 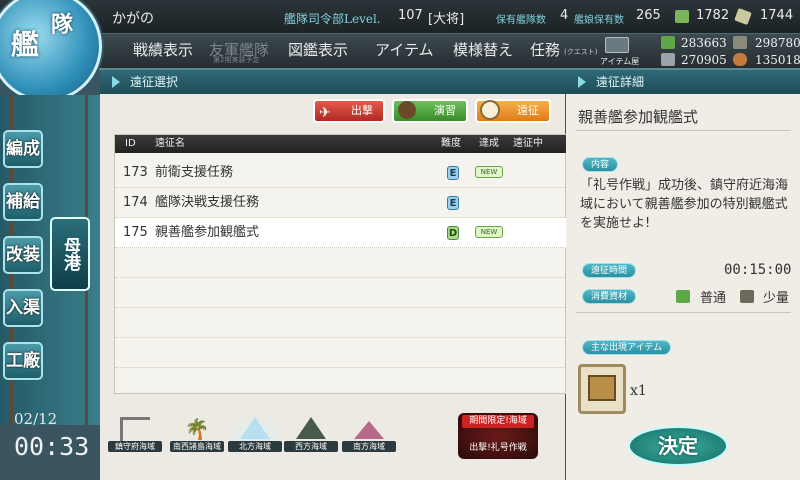 I want to click on reward-quantity: x1, so click(x=638, y=391).